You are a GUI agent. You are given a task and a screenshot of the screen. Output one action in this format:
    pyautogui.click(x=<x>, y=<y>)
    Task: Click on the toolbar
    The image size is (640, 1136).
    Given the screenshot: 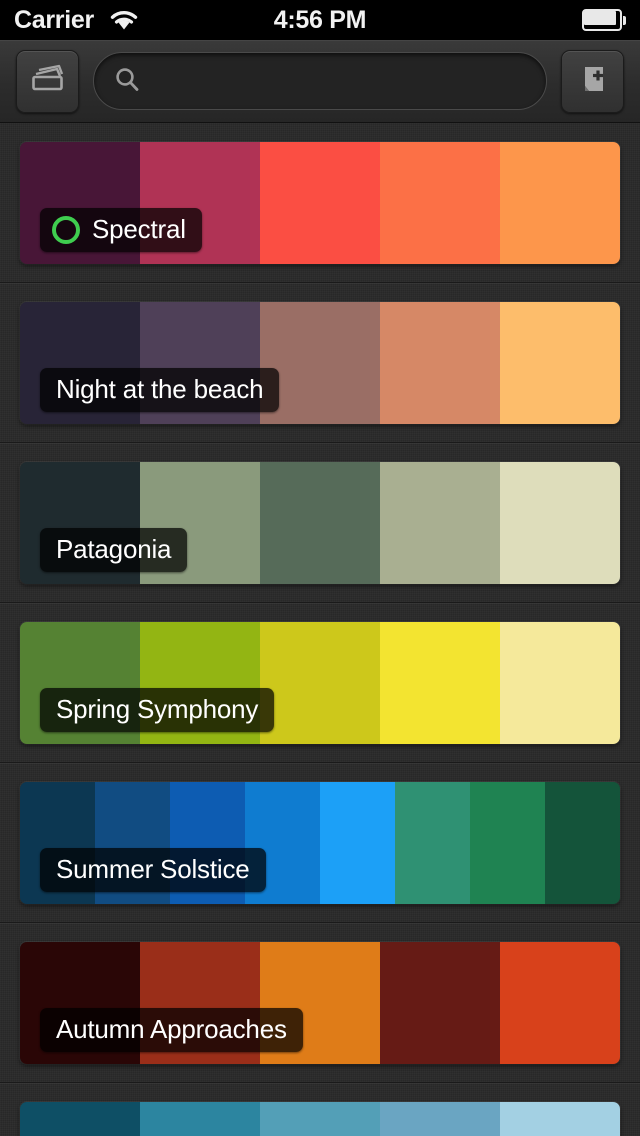 What is the action you would take?
    pyautogui.click(x=320, y=81)
    